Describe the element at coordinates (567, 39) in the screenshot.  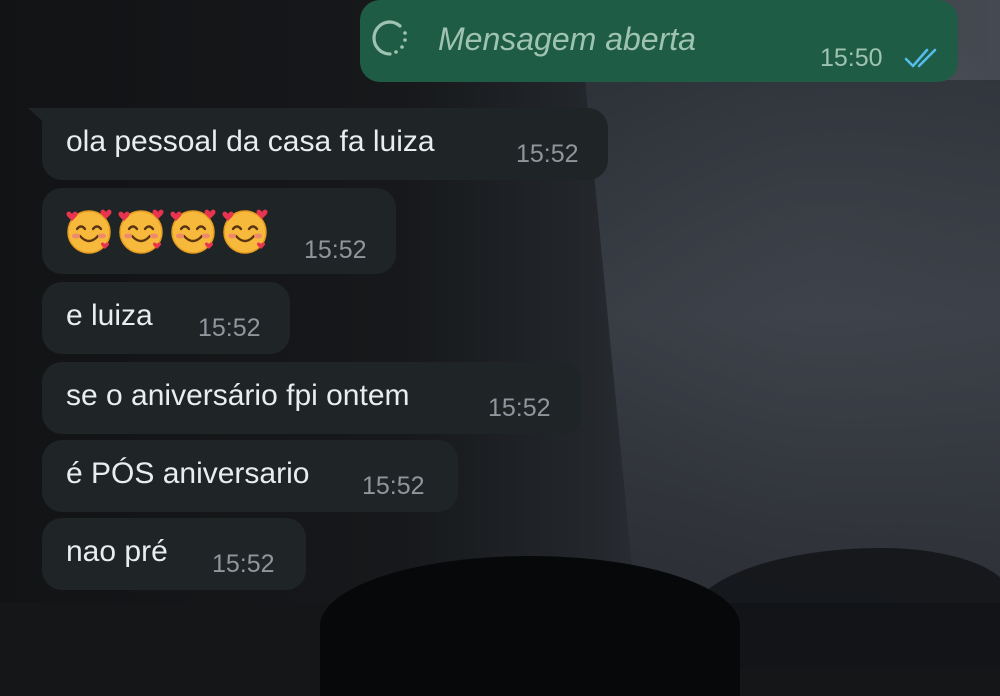
I see `outgoing-message-text: Mensagem aberta` at that location.